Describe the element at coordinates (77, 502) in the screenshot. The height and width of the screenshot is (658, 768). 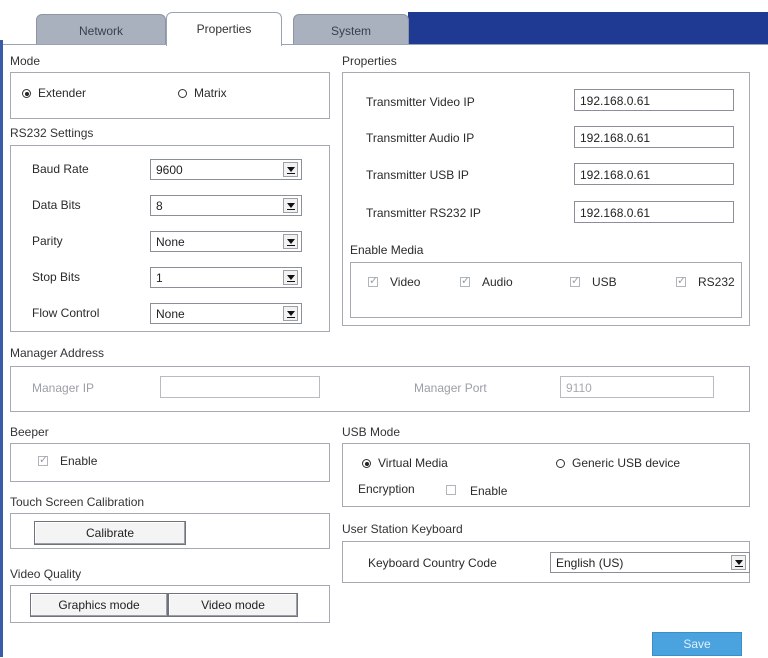
I see `touch-calibration-title: Touch Screen Calibration` at that location.